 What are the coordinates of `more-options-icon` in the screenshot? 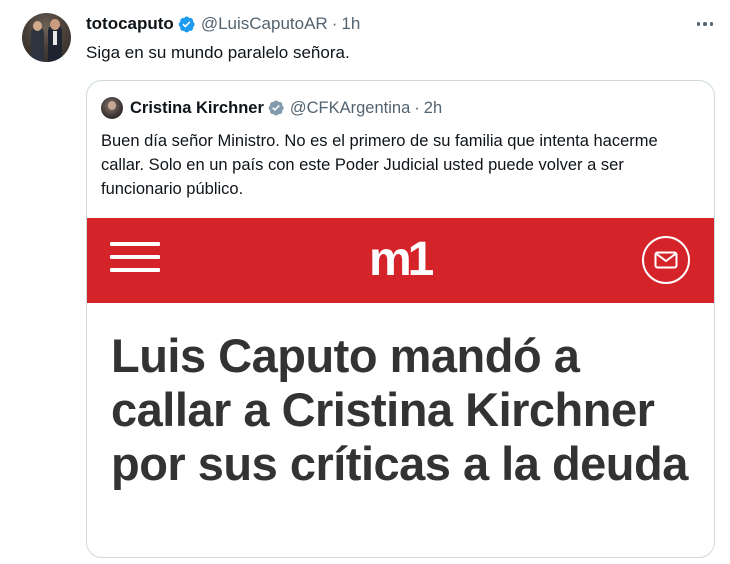 It's located at (705, 24).